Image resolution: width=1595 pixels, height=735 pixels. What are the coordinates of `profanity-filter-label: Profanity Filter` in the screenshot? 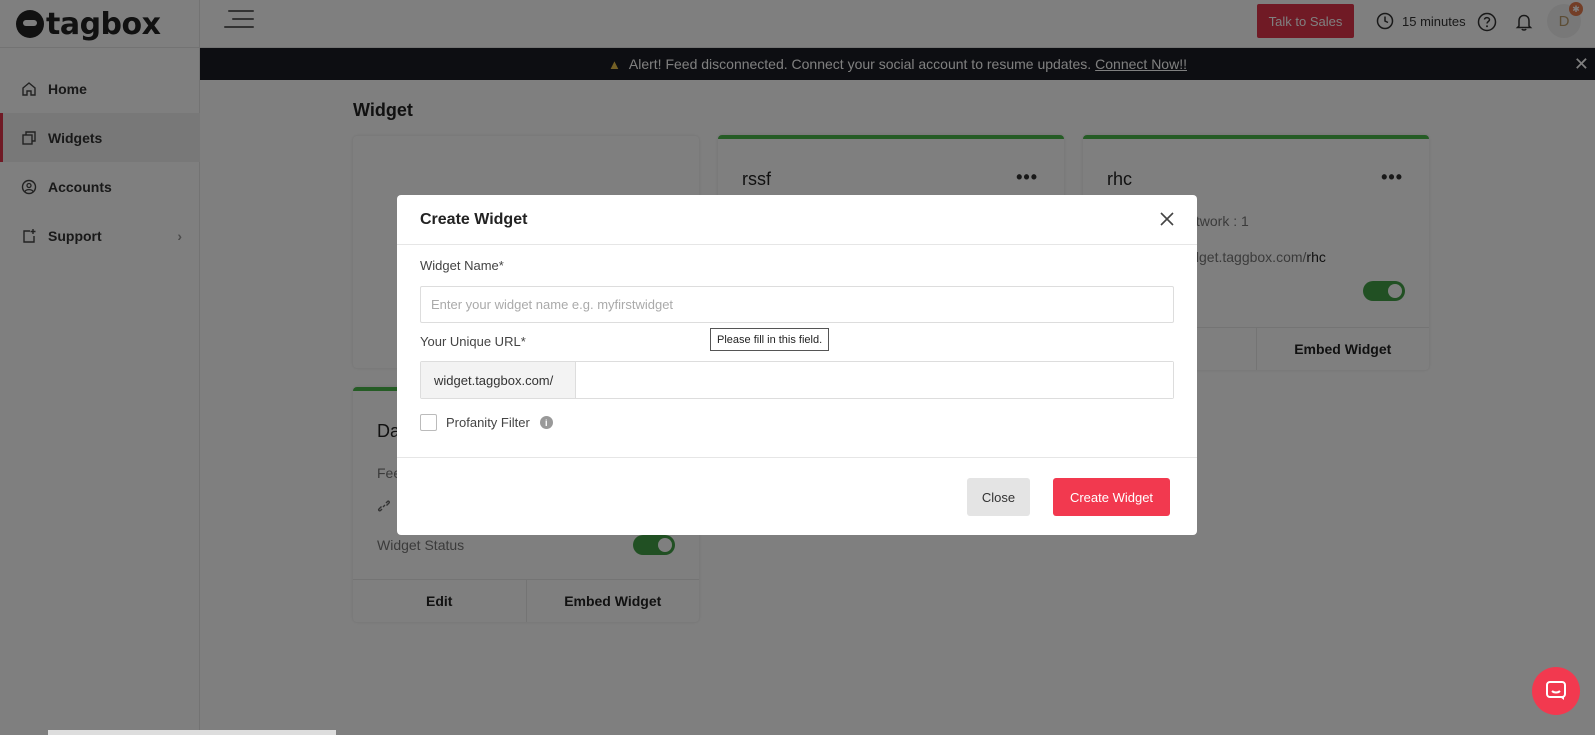 It's located at (488, 422).